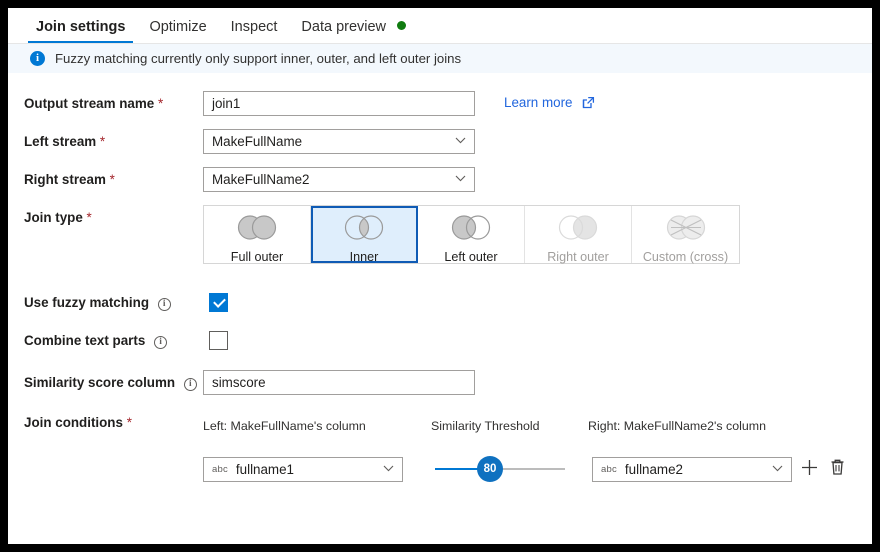  What do you see at coordinates (339, 103) in the screenshot?
I see `output-stream-name-input: join1` at bounding box center [339, 103].